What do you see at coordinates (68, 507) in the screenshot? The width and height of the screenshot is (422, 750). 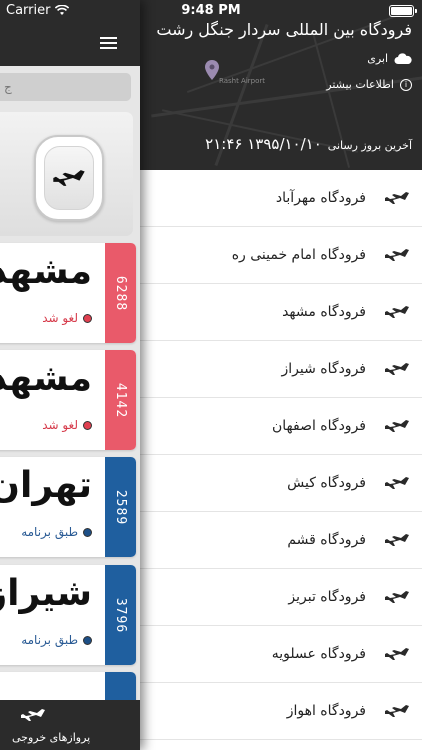 I see `flight-card: تهران طبق برنامه 2589` at bounding box center [68, 507].